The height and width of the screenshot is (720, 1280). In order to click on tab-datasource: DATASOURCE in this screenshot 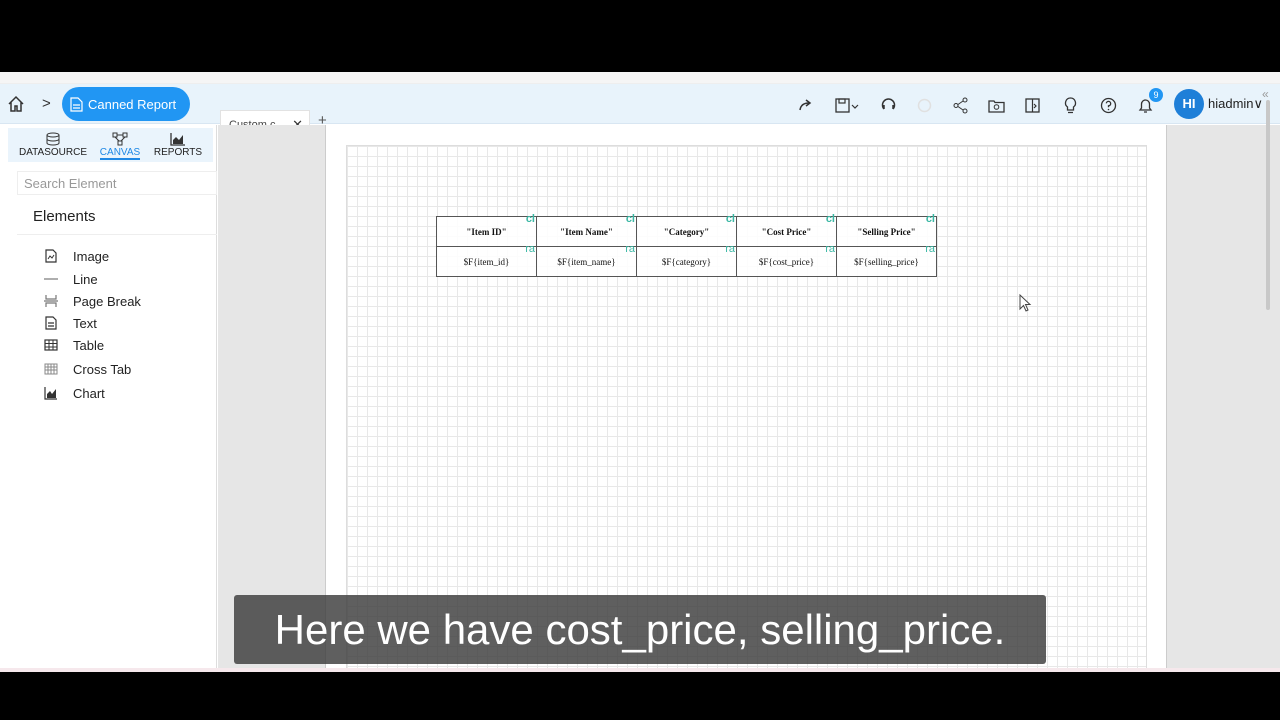, I will do `click(53, 145)`.